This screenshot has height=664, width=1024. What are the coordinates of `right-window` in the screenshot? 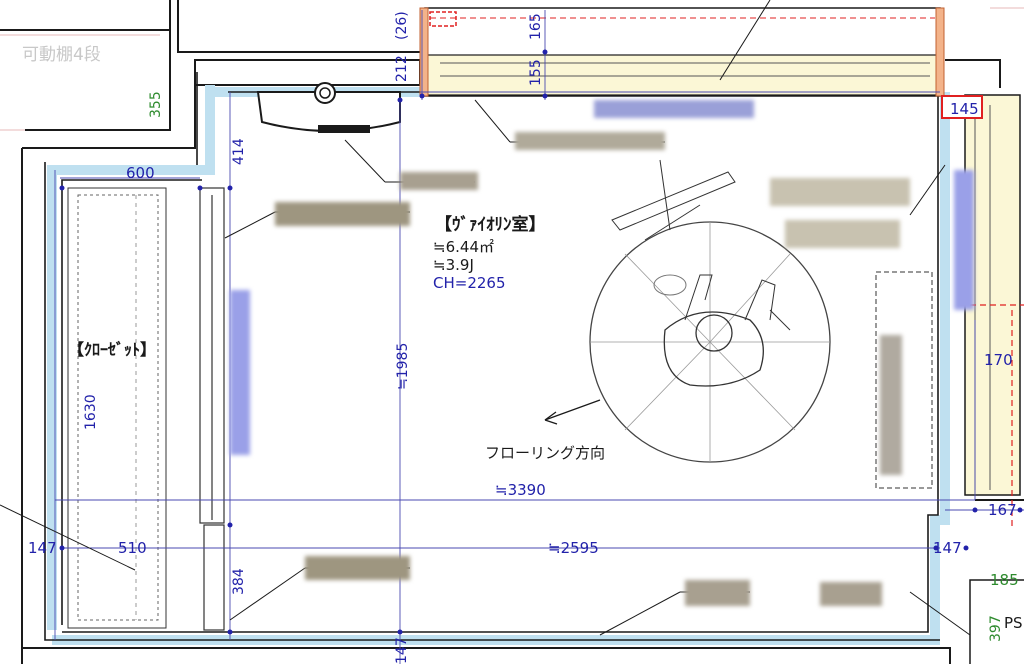 It's located at (992, 312).